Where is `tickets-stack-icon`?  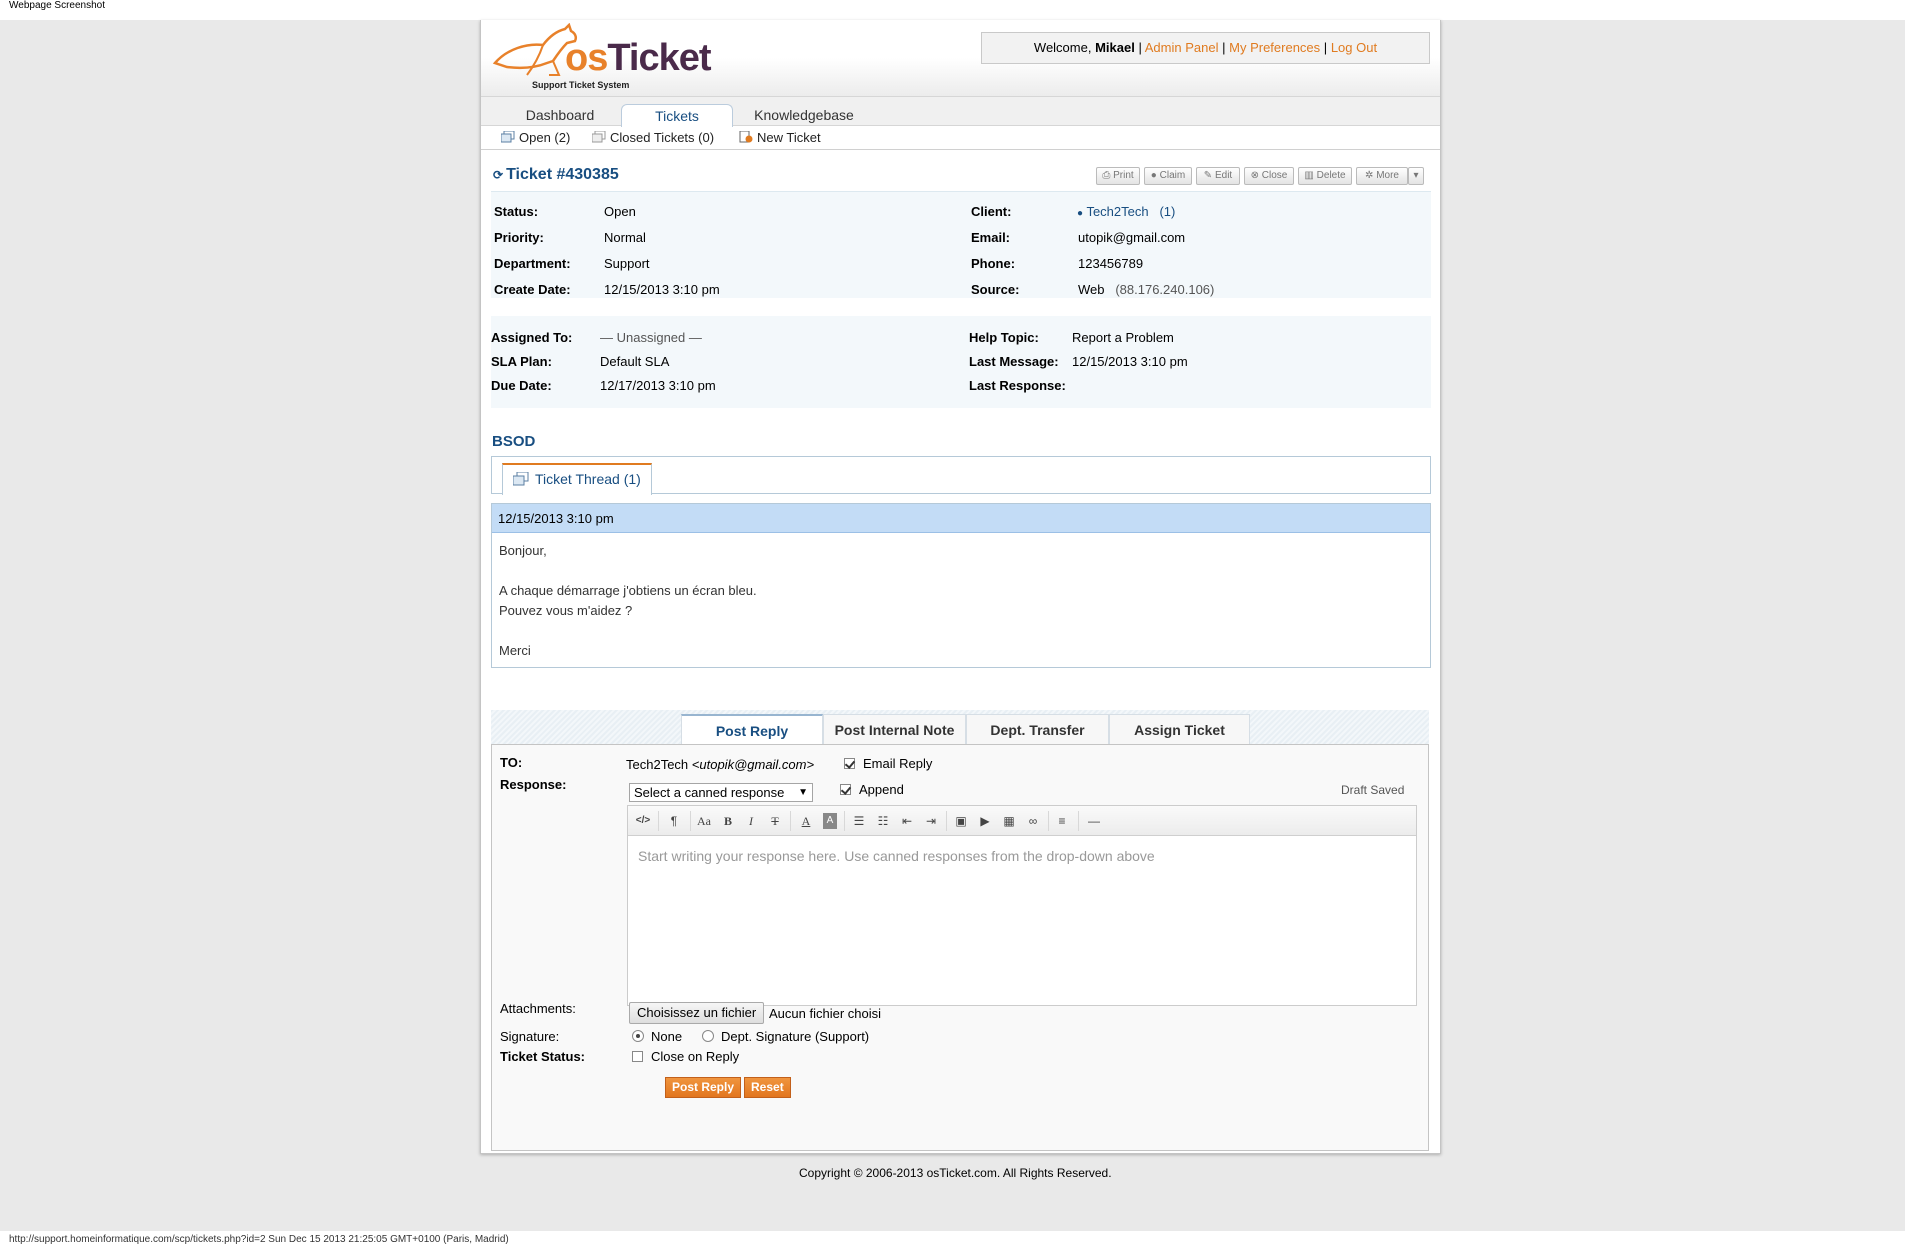 tickets-stack-icon is located at coordinates (507, 136).